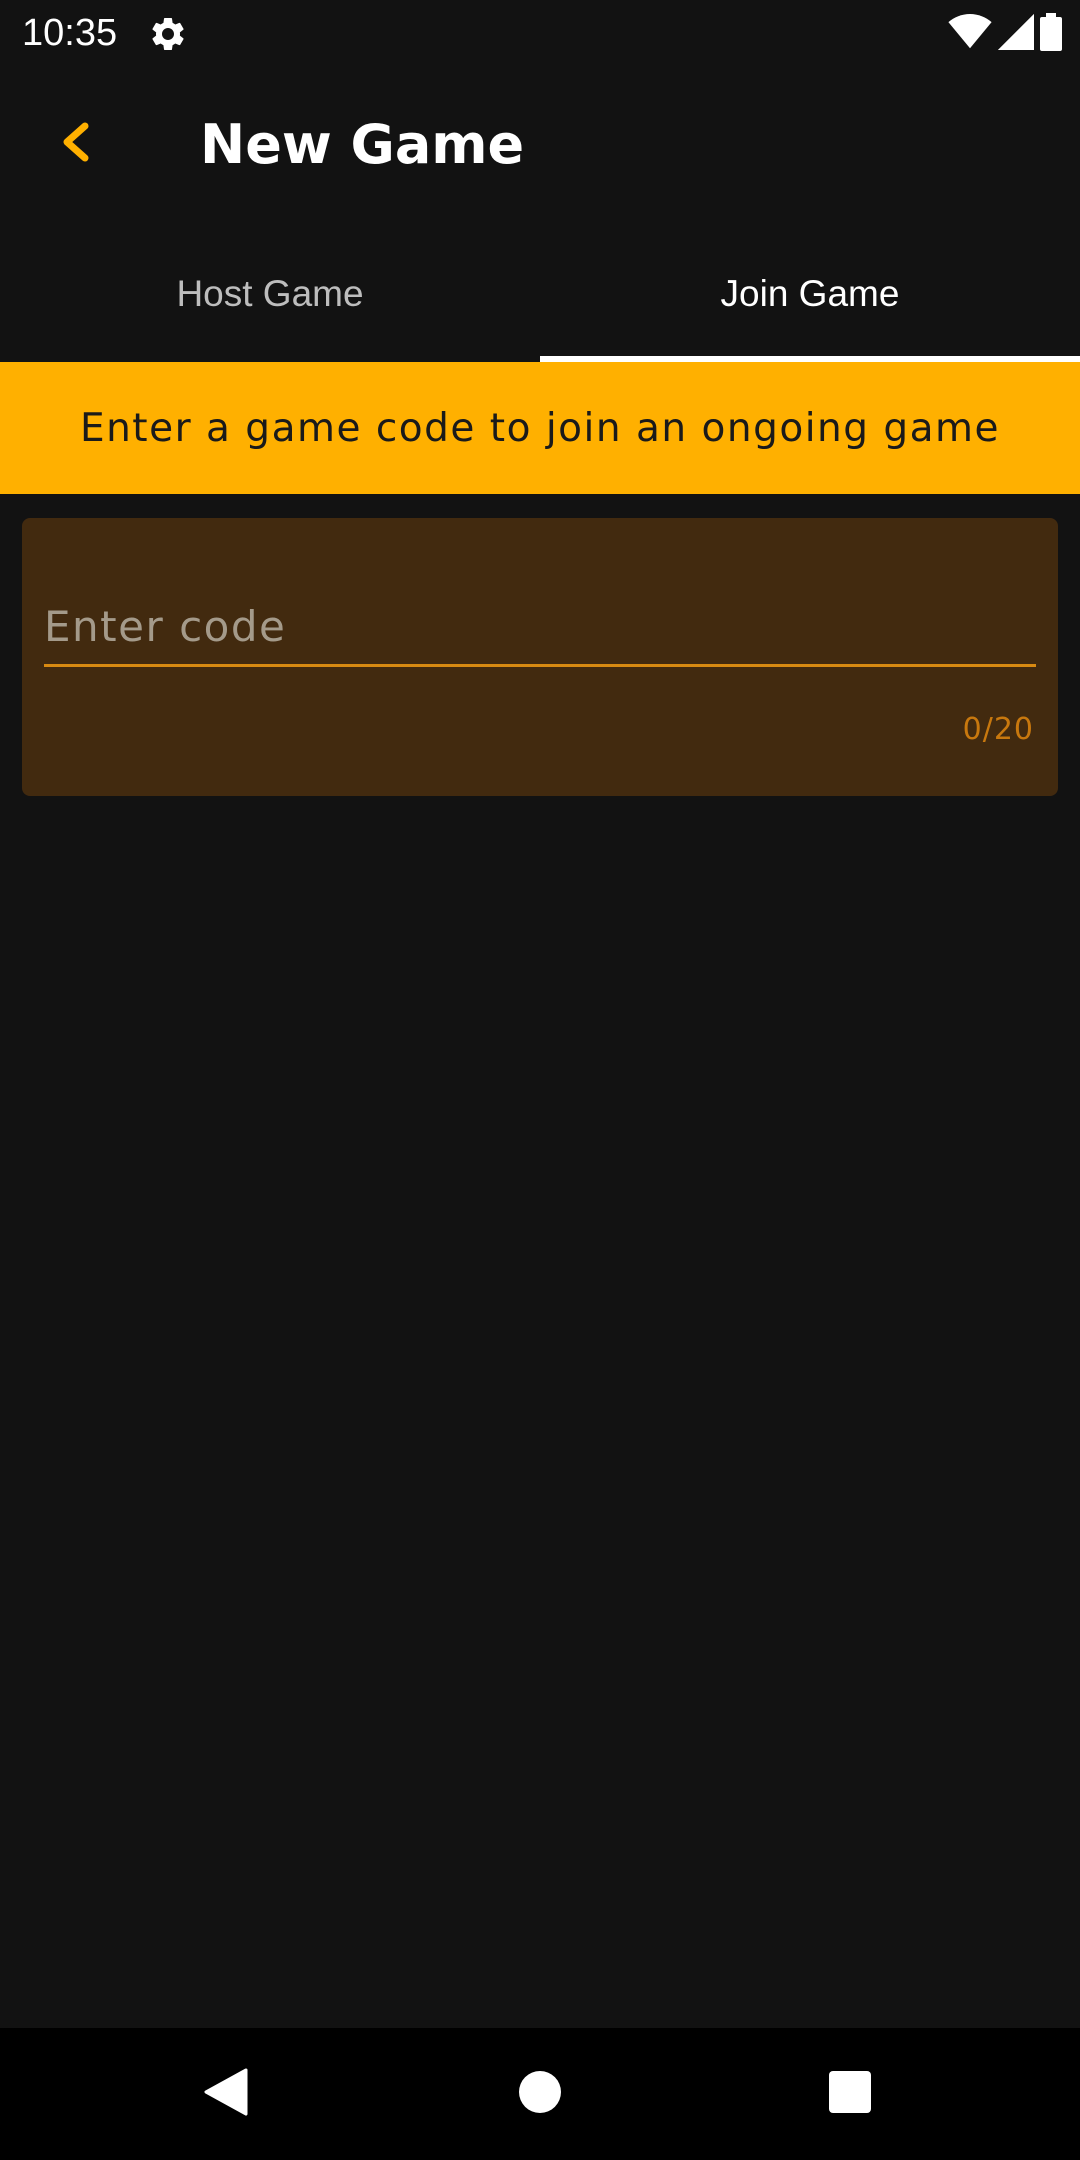 The width and height of the screenshot is (1080, 2160). I want to click on status-icons, so click(1005, 34).